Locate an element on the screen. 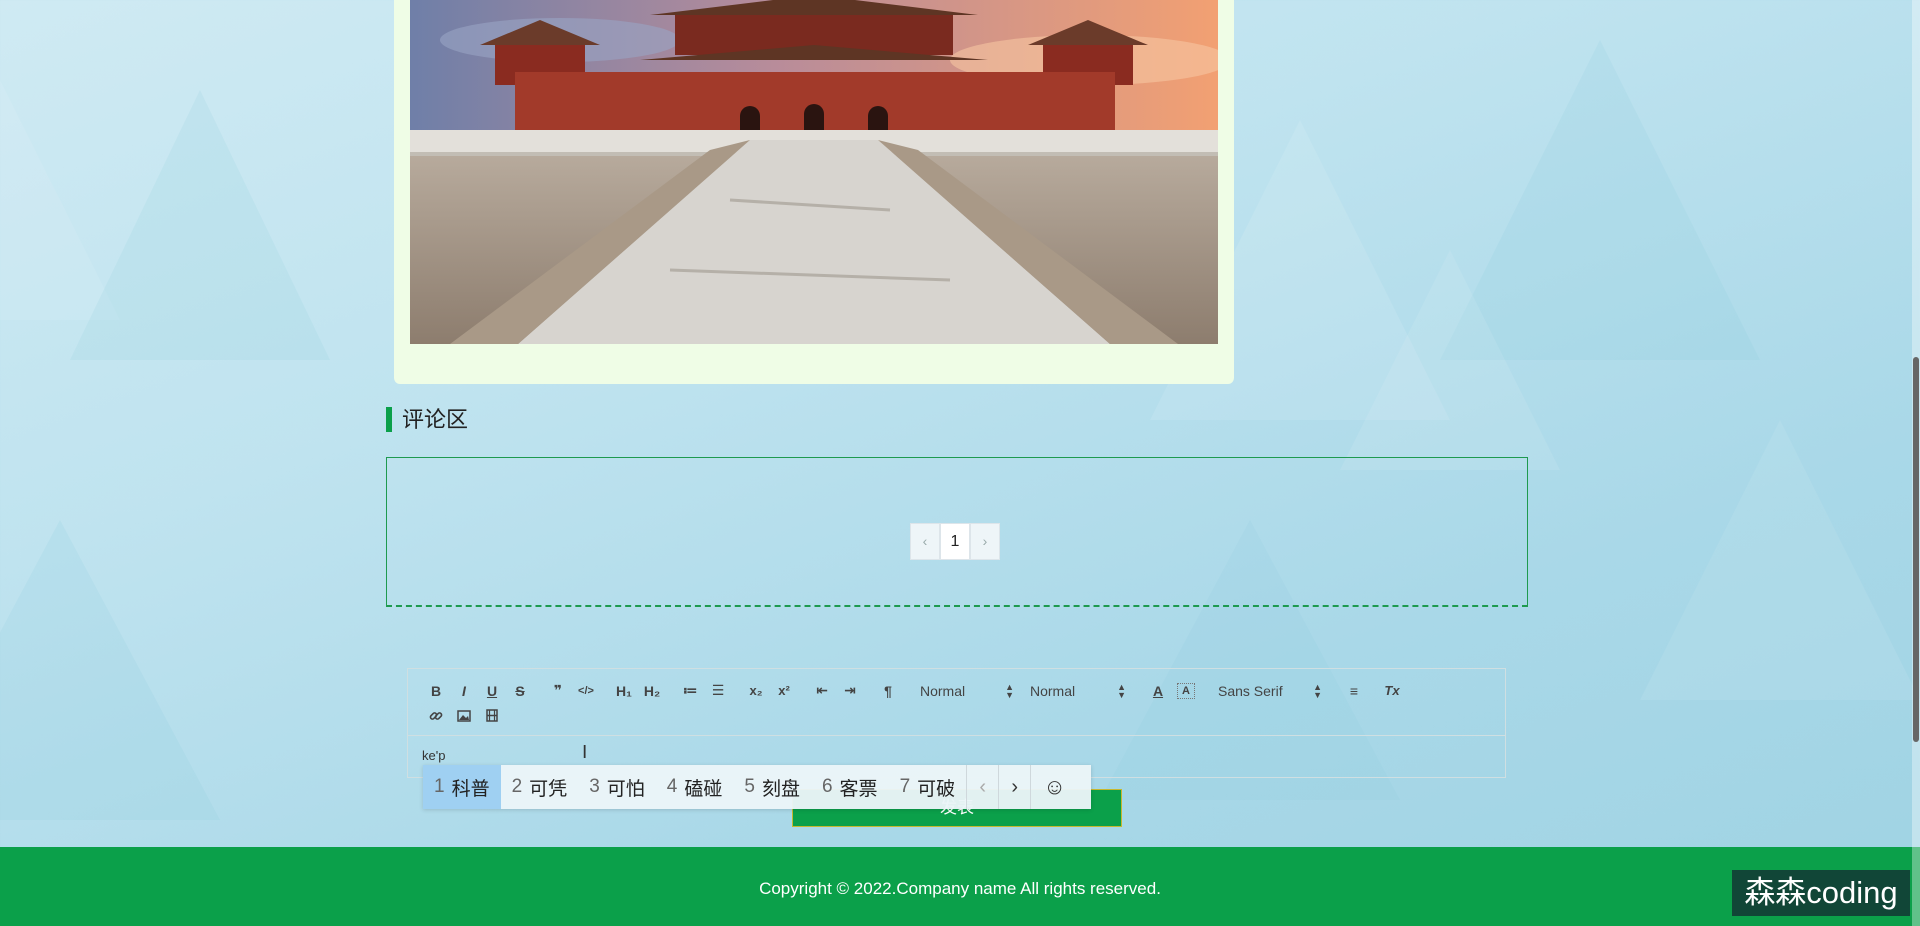  subscript-button: x₂ is located at coordinates (756, 690).